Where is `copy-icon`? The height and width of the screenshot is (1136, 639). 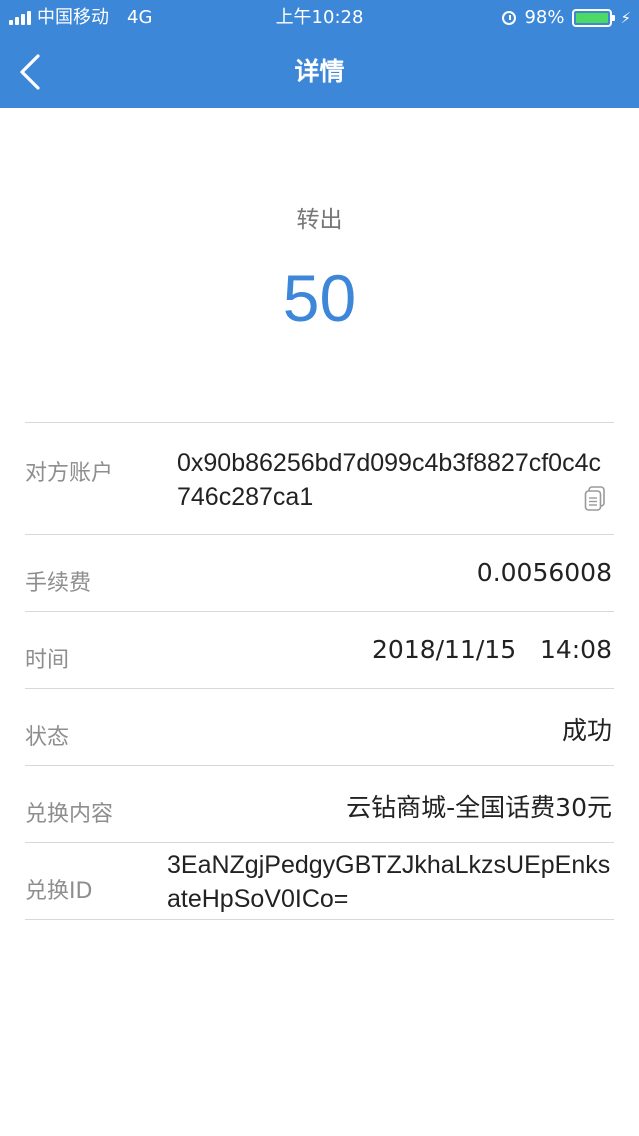 copy-icon is located at coordinates (595, 499).